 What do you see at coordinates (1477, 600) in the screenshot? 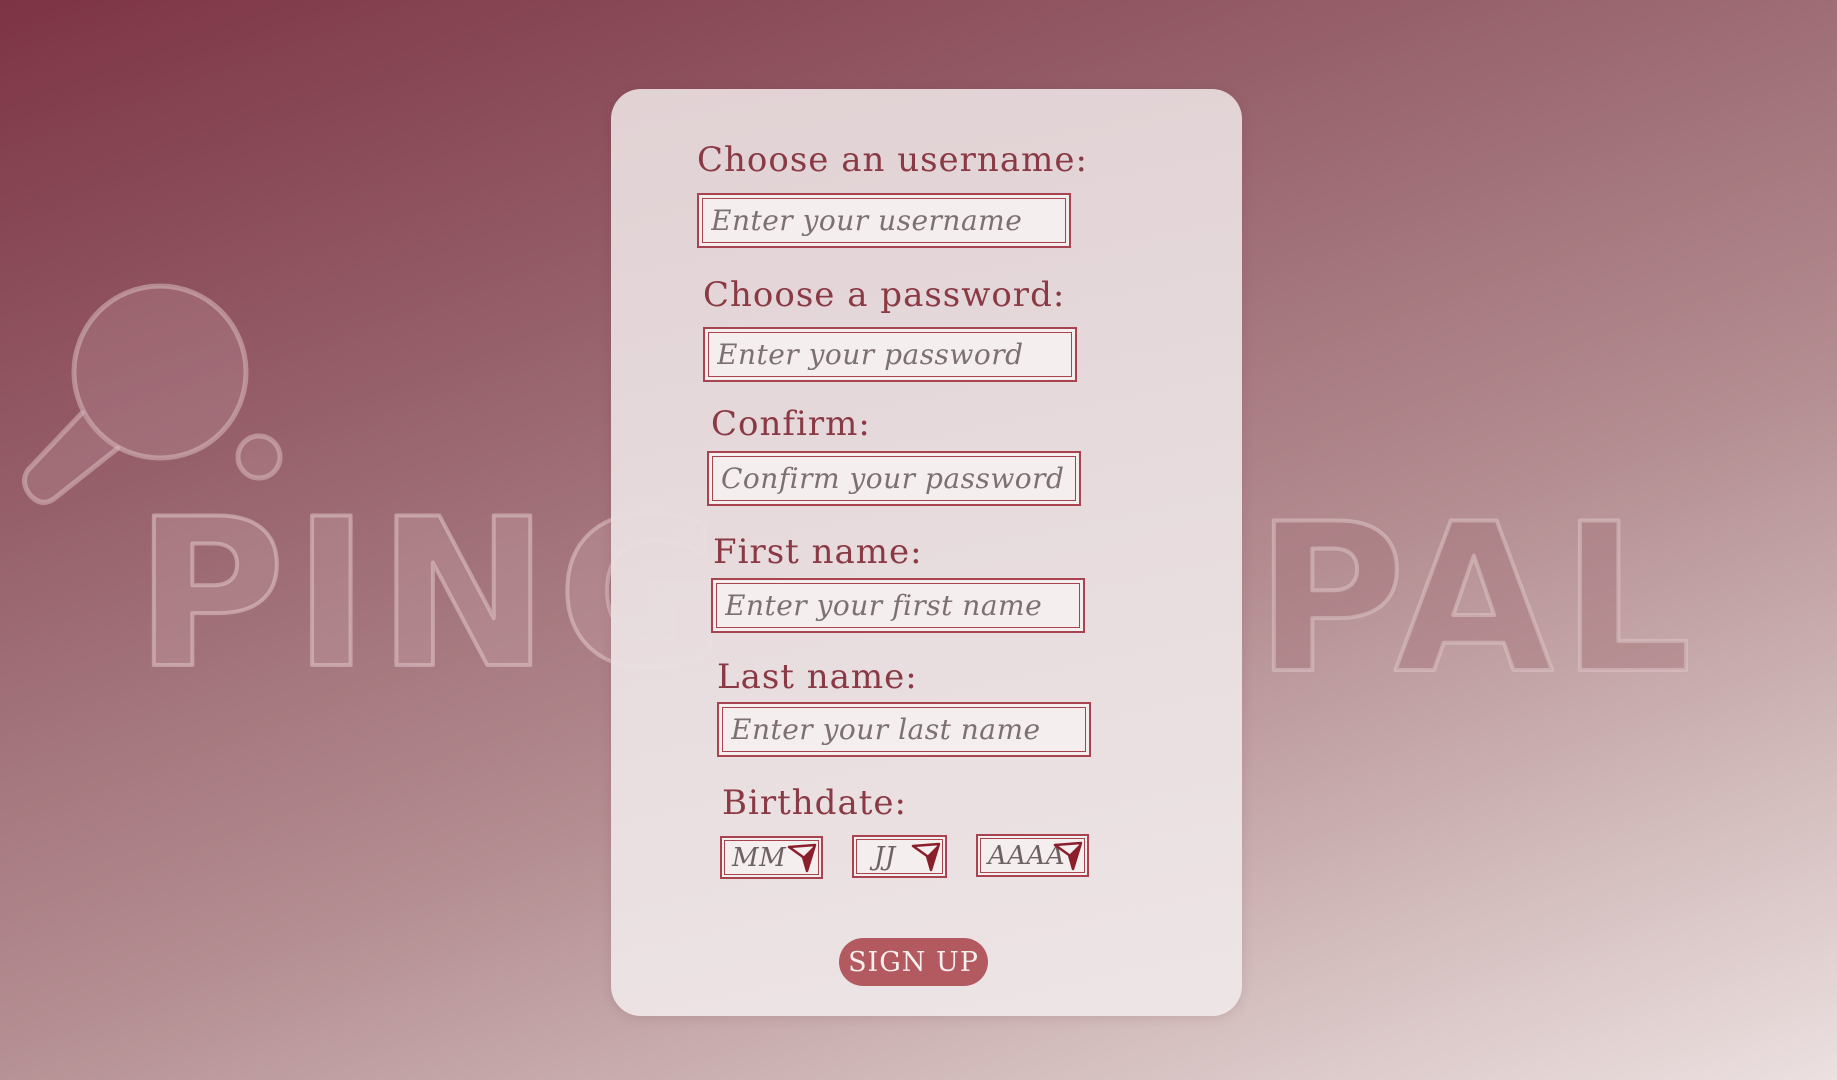
I see `logo-word-right: PAL` at bounding box center [1477, 600].